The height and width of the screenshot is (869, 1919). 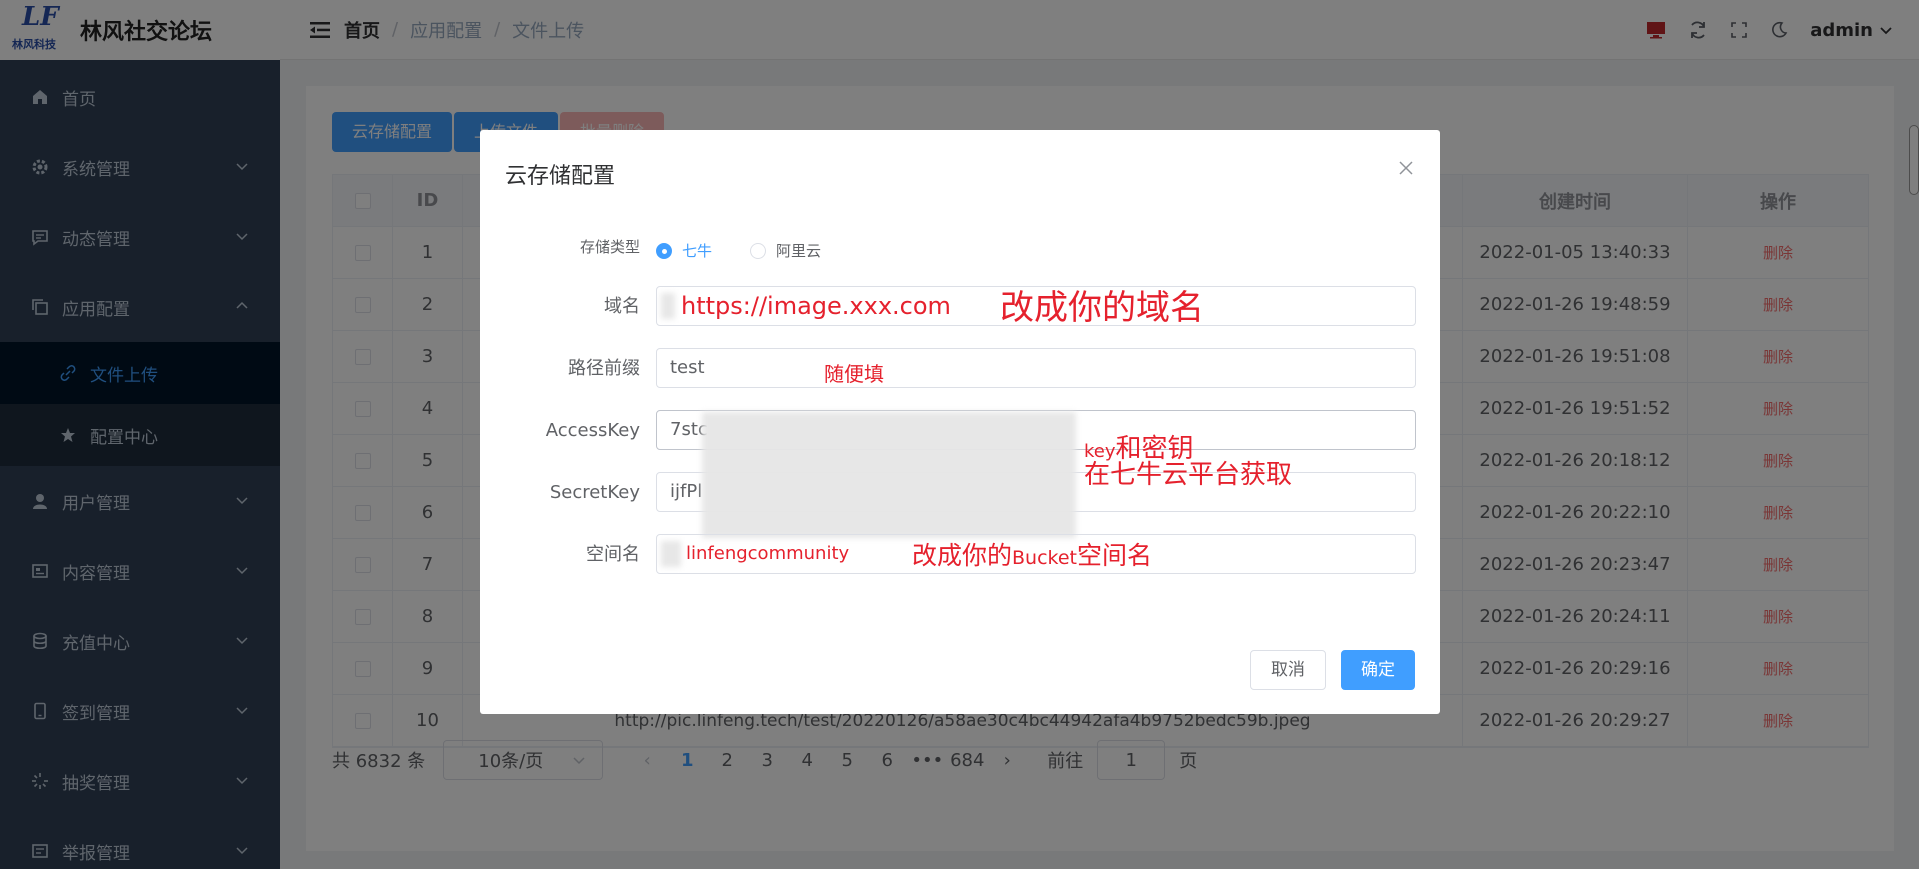 What do you see at coordinates (889, 475) in the screenshot?
I see `redaction-blur` at bounding box center [889, 475].